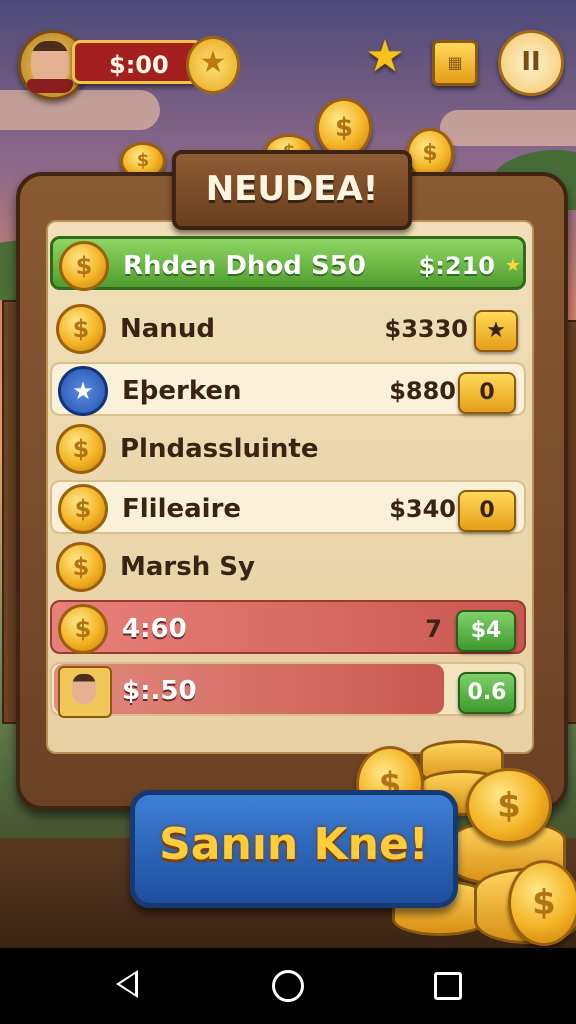 Image resolution: width=576 pixels, height=1024 pixels. I want to click on row-name: Rhden Dhod S50, so click(244, 266).